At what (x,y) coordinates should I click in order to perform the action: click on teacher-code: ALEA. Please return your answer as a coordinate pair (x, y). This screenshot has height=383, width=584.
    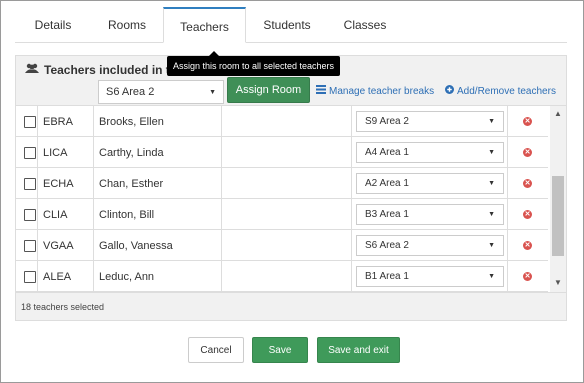
    Looking at the image, I should click on (66, 276).